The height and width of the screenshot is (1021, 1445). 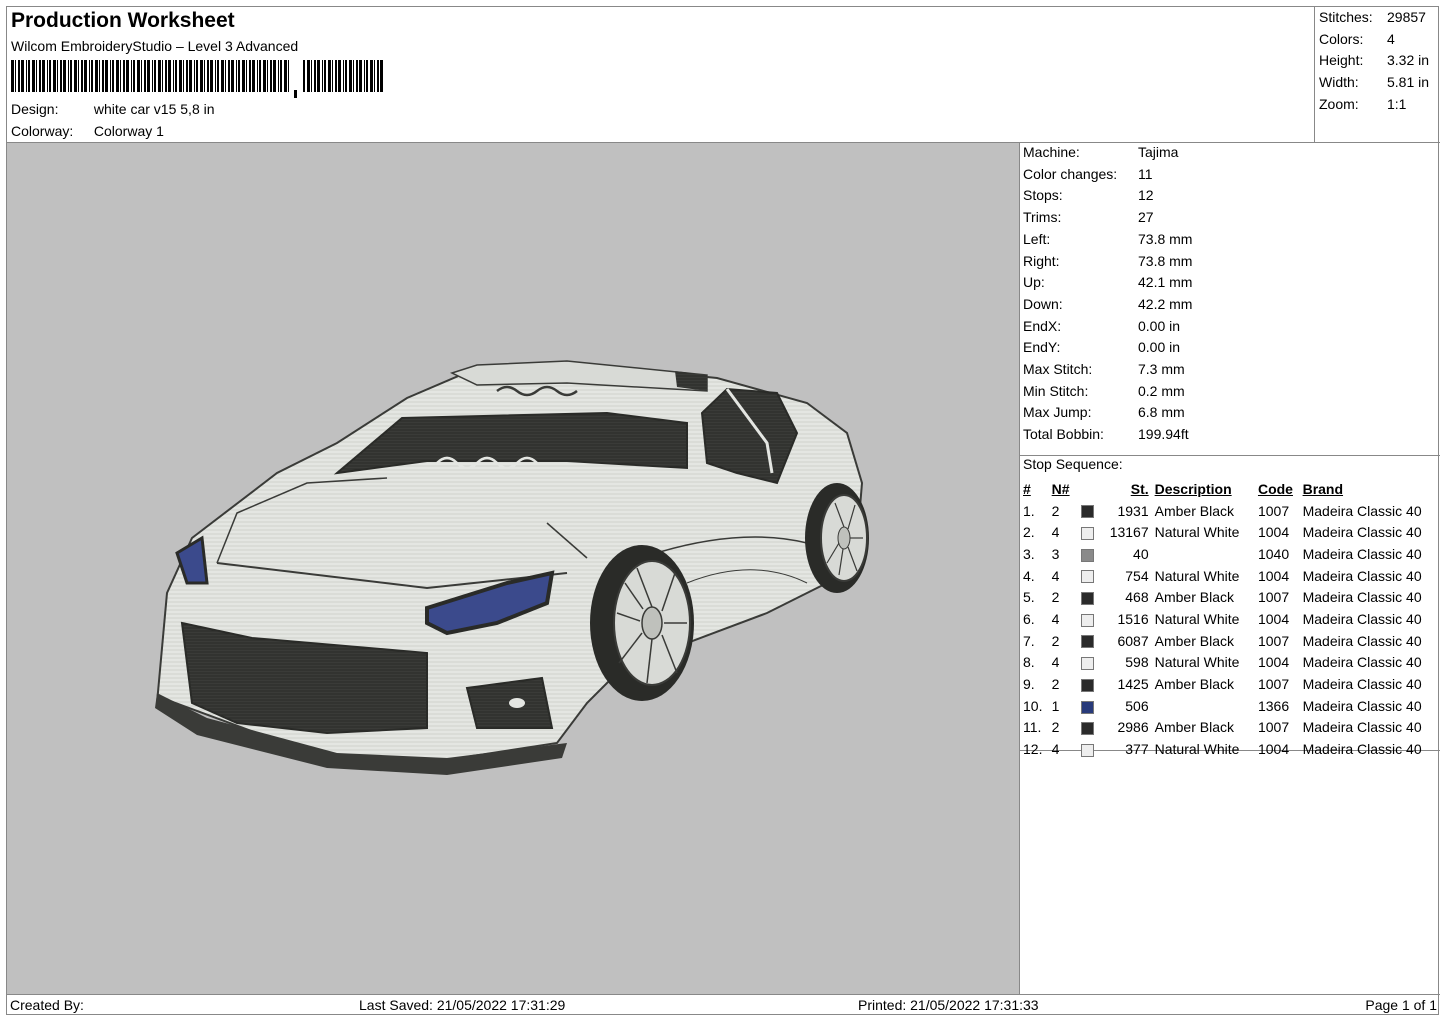 I want to click on machine-value: Tajima, so click(x=1158, y=152).